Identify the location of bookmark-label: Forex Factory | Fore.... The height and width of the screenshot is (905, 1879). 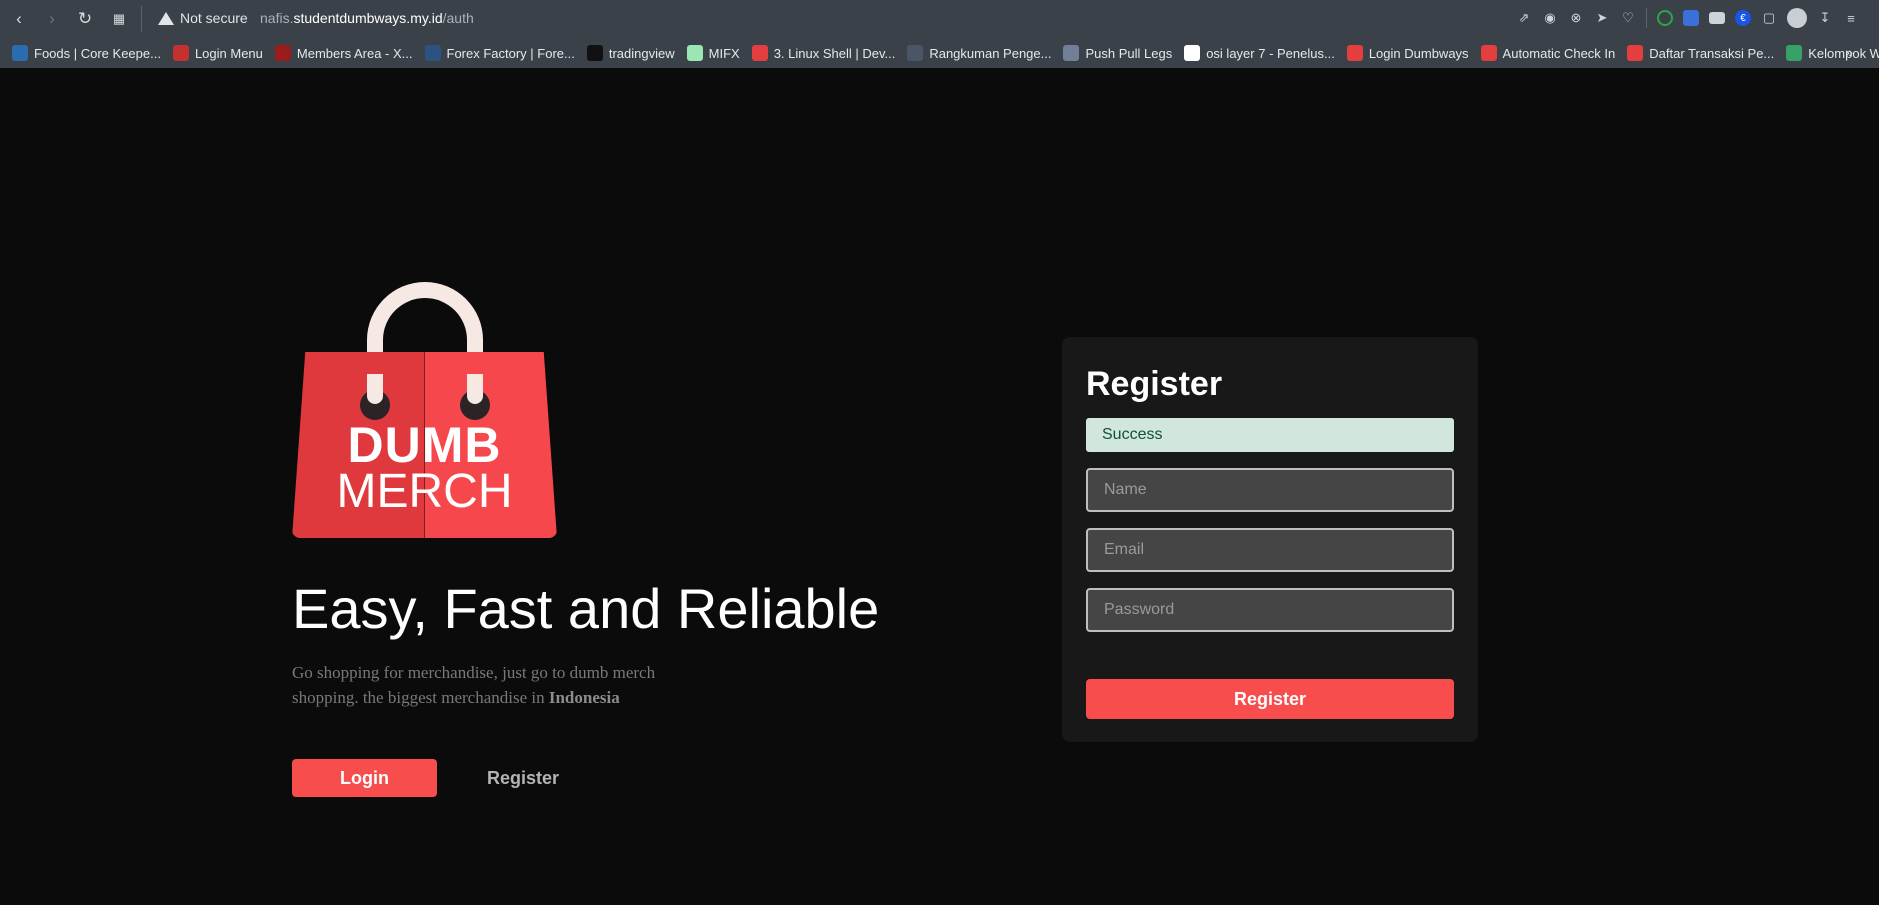
(510, 53).